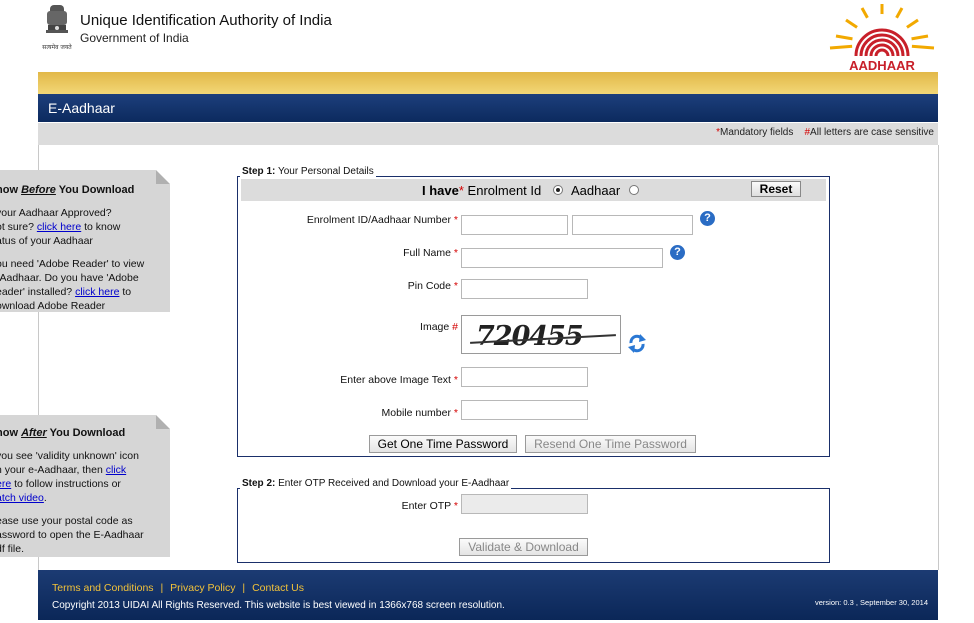  What do you see at coordinates (67, 484) in the screenshot?
I see `text: to follow instructions or` at bounding box center [67, 484].